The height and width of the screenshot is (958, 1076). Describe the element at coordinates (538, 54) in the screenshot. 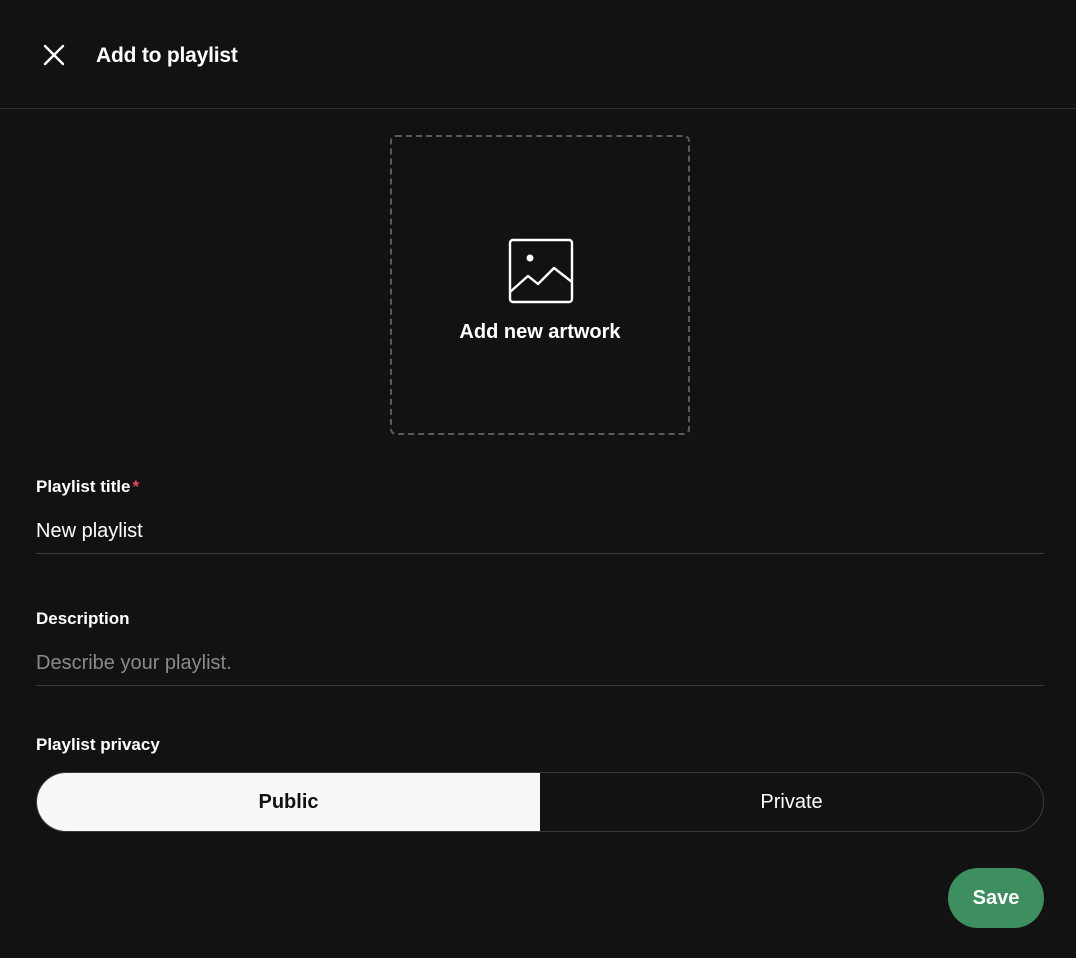

I see `dialog-header: Add to playlist` at that location.